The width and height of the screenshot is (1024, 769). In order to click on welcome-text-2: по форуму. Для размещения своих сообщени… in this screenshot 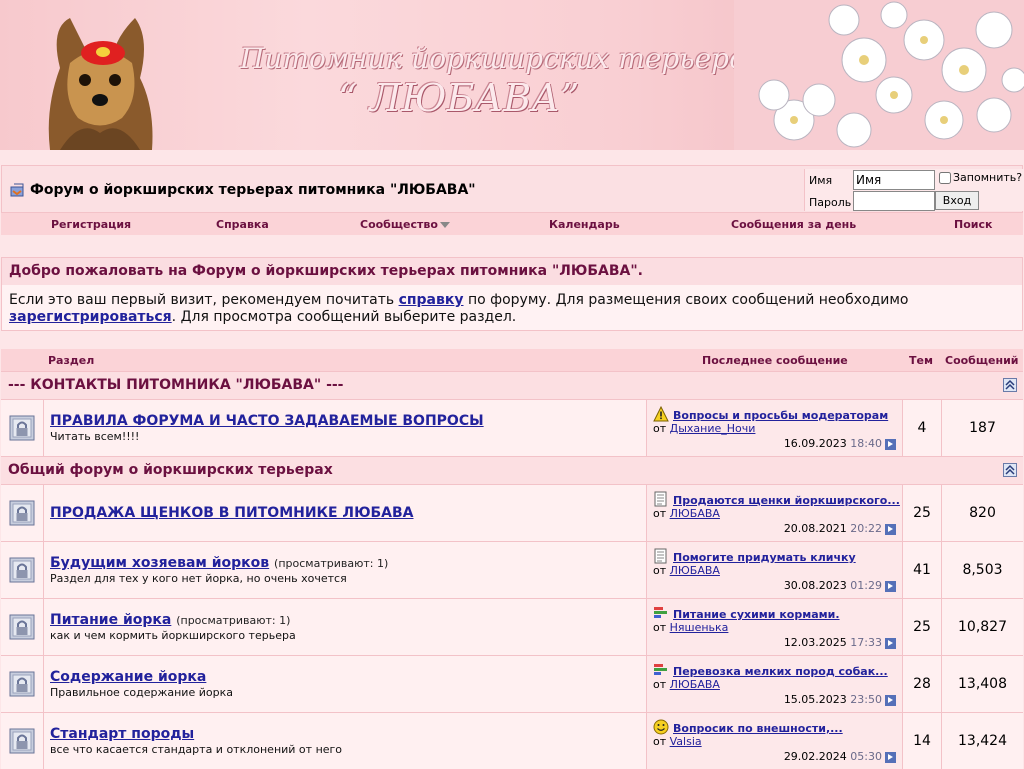, I will do `click(686, 300)`.